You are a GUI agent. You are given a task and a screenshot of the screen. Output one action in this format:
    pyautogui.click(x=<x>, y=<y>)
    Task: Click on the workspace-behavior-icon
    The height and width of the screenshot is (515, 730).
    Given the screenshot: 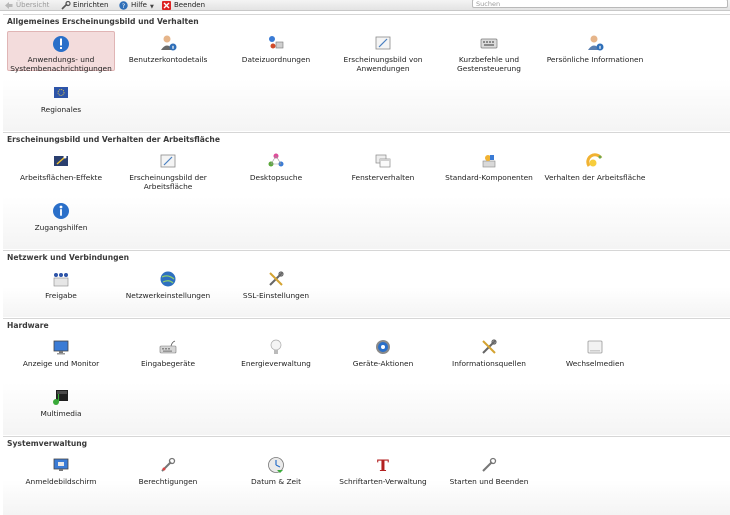 What is the action you would take?
    pyautogui.click(x=595, y=161)
    